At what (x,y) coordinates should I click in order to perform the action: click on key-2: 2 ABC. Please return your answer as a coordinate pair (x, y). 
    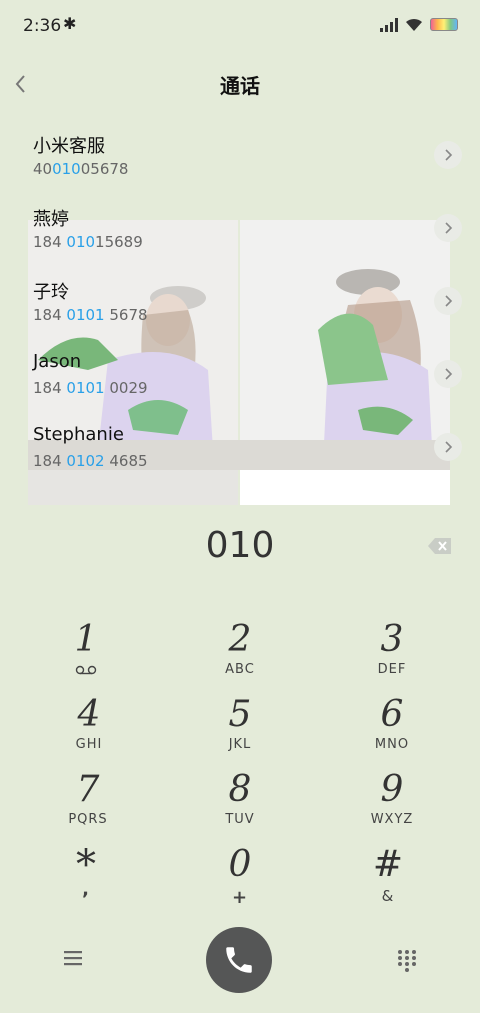
    Looking at the image, I should click on (240, 656).